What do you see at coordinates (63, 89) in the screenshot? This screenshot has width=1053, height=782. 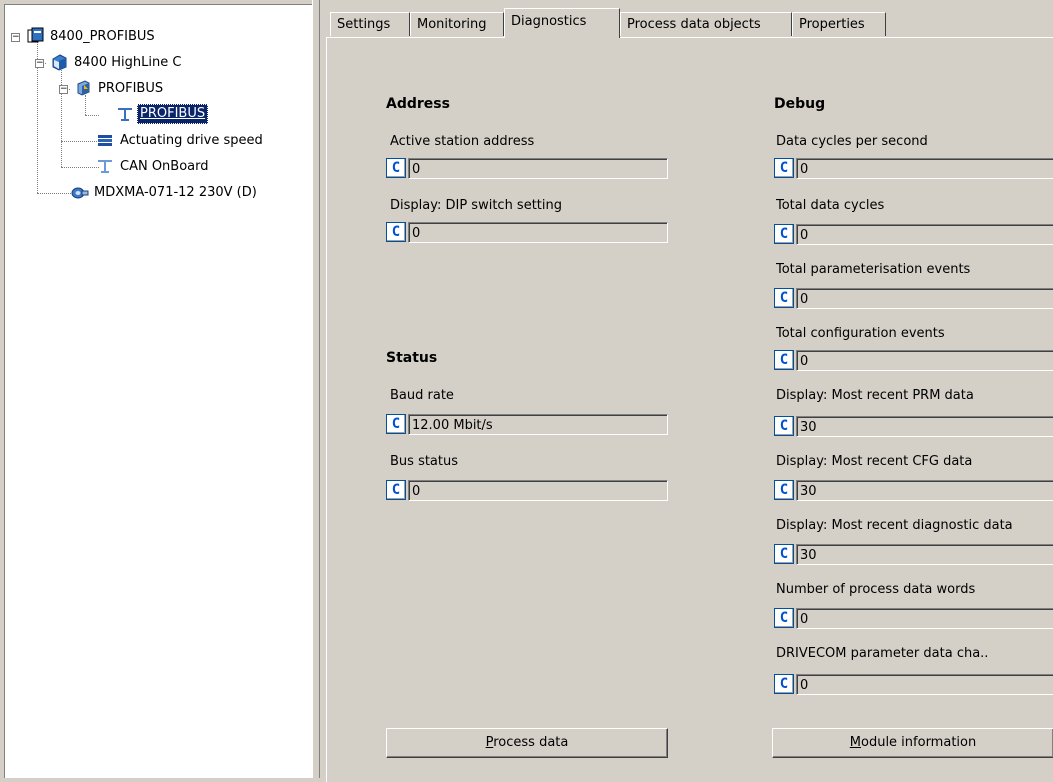 I see `collapse-profibus-icon: −` at bounding box center [63, 89].